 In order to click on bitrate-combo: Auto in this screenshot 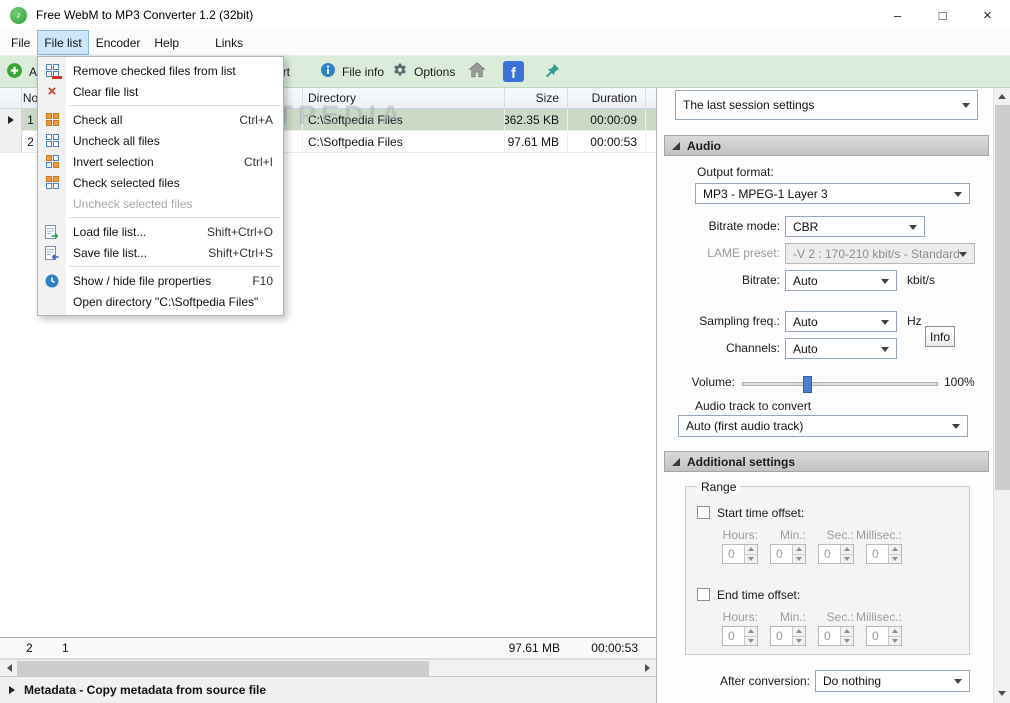, I will do `click(841, 280)`.